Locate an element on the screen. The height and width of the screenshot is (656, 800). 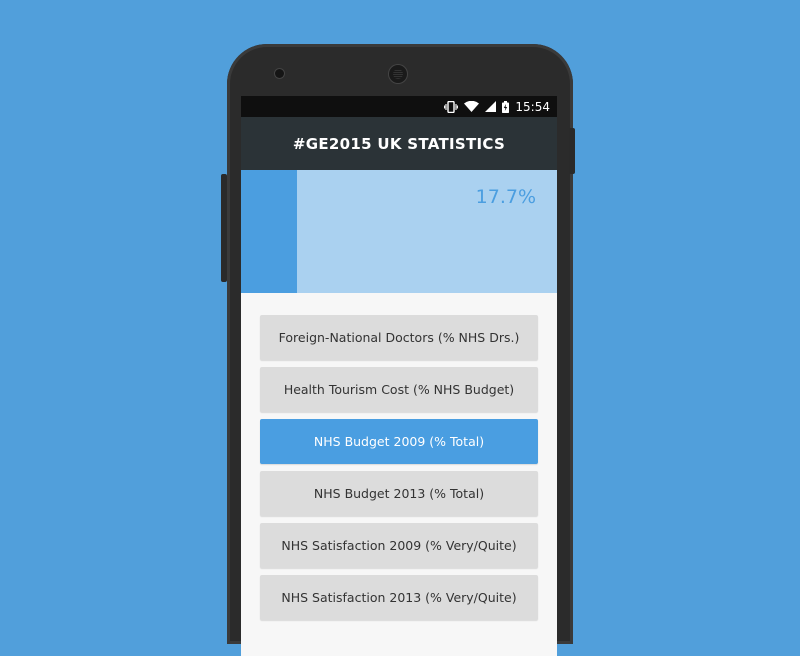
statistic-option-button: Health Tourism Cost (% NHS Budget) is located at coordinates (399, 389).